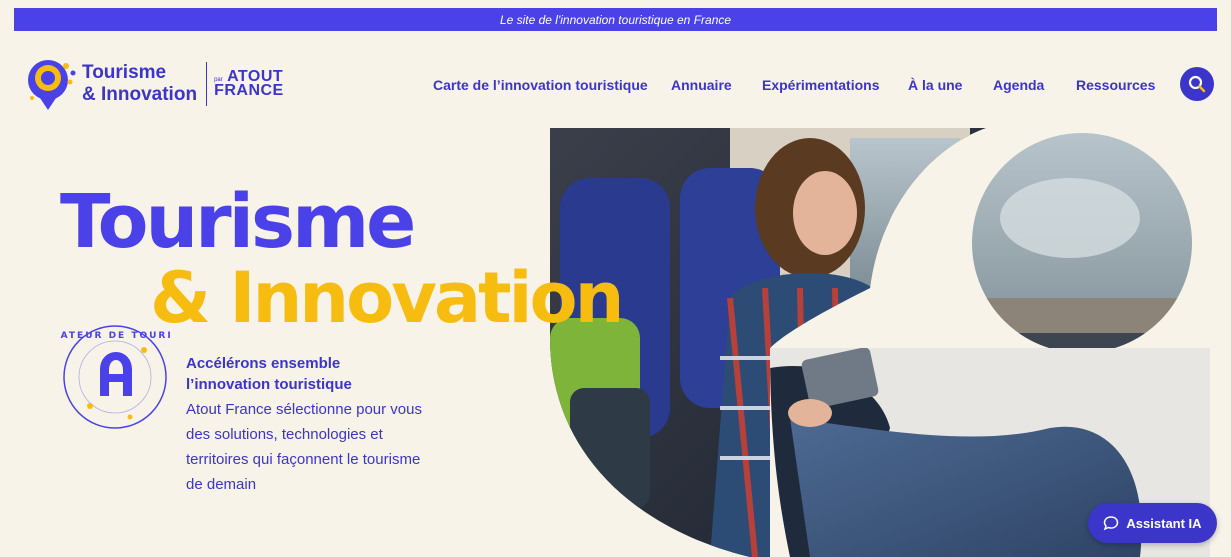  I want to click on logo-par: par, so click(218, 80).